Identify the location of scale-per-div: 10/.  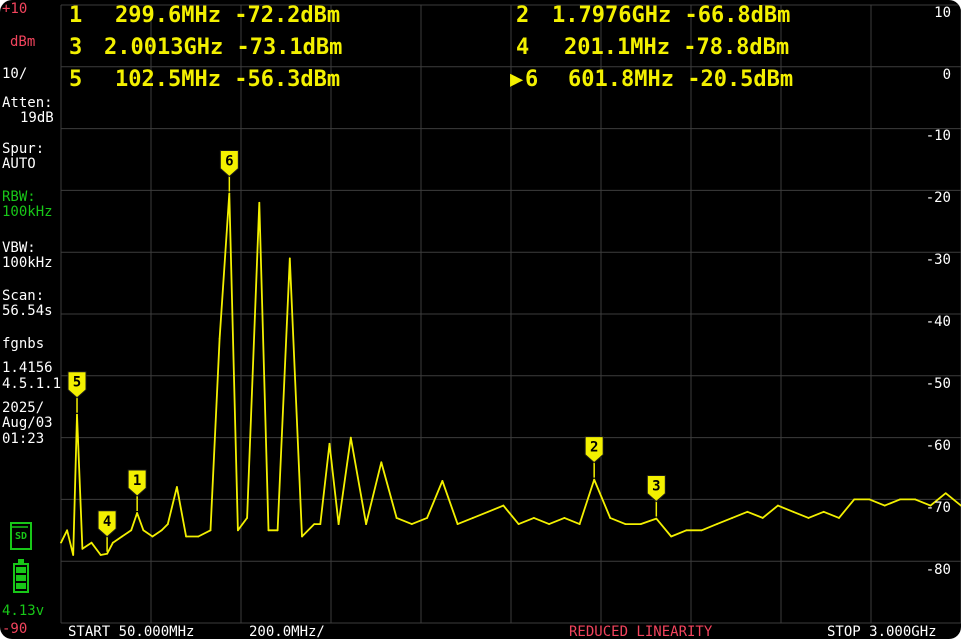
(15, 74).